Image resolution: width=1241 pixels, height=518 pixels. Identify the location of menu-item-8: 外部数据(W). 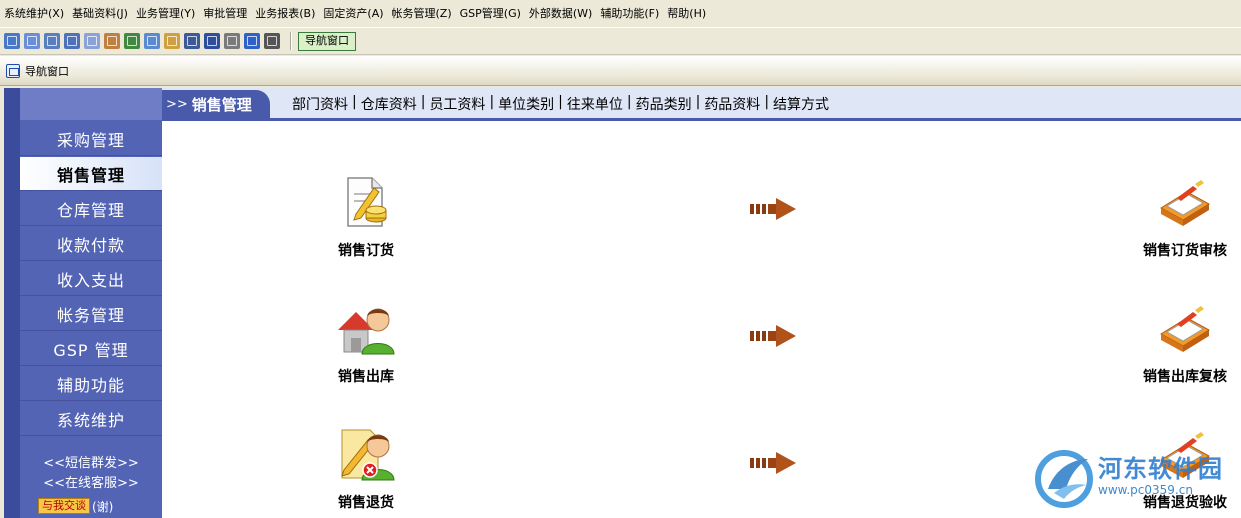
(560, 13).